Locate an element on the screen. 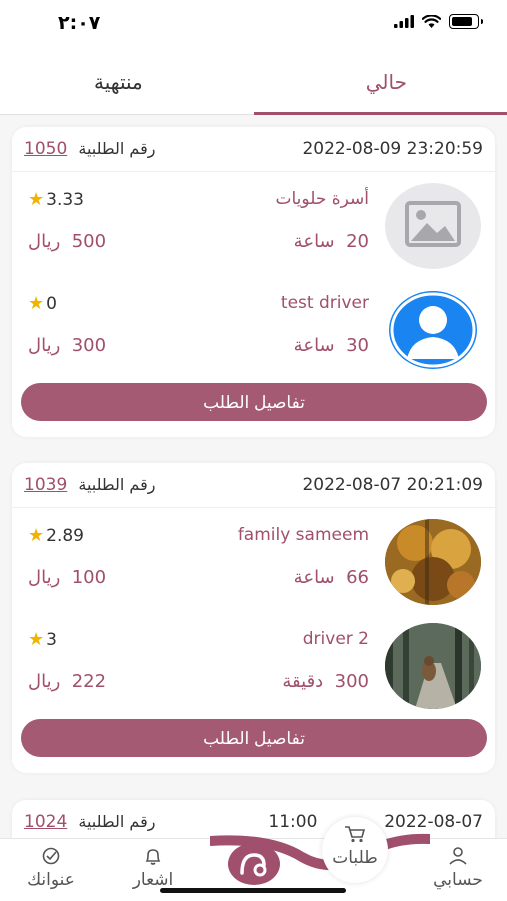  driver-rating: ★ 0 is located at coordinates (42, 303).